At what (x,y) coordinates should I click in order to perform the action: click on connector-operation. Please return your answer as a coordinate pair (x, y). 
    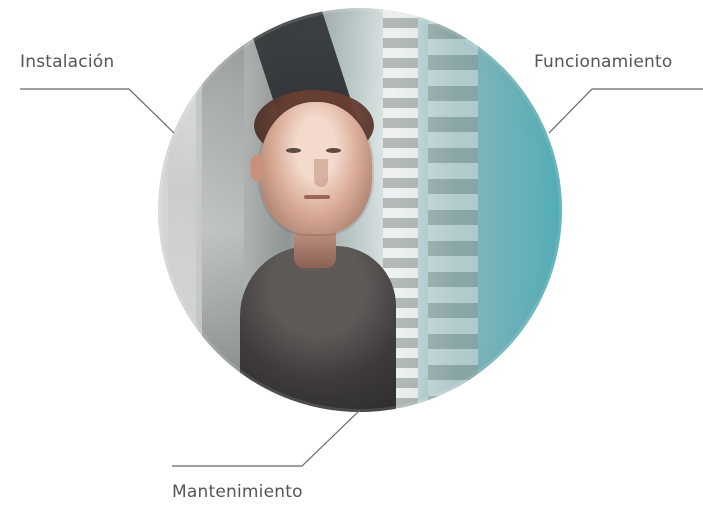
    Looking at the image, I should click on (625, 111).